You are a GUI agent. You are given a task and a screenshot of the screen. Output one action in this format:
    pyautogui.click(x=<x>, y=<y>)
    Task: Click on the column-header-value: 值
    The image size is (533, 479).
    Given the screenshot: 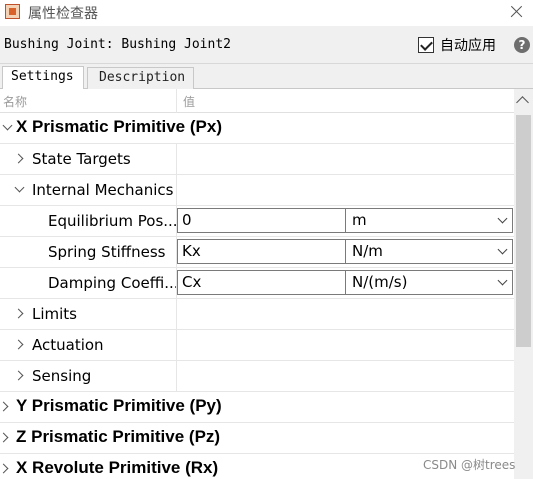 What is the action you would take?
    pyautogui.click(x=189, y=102)
    